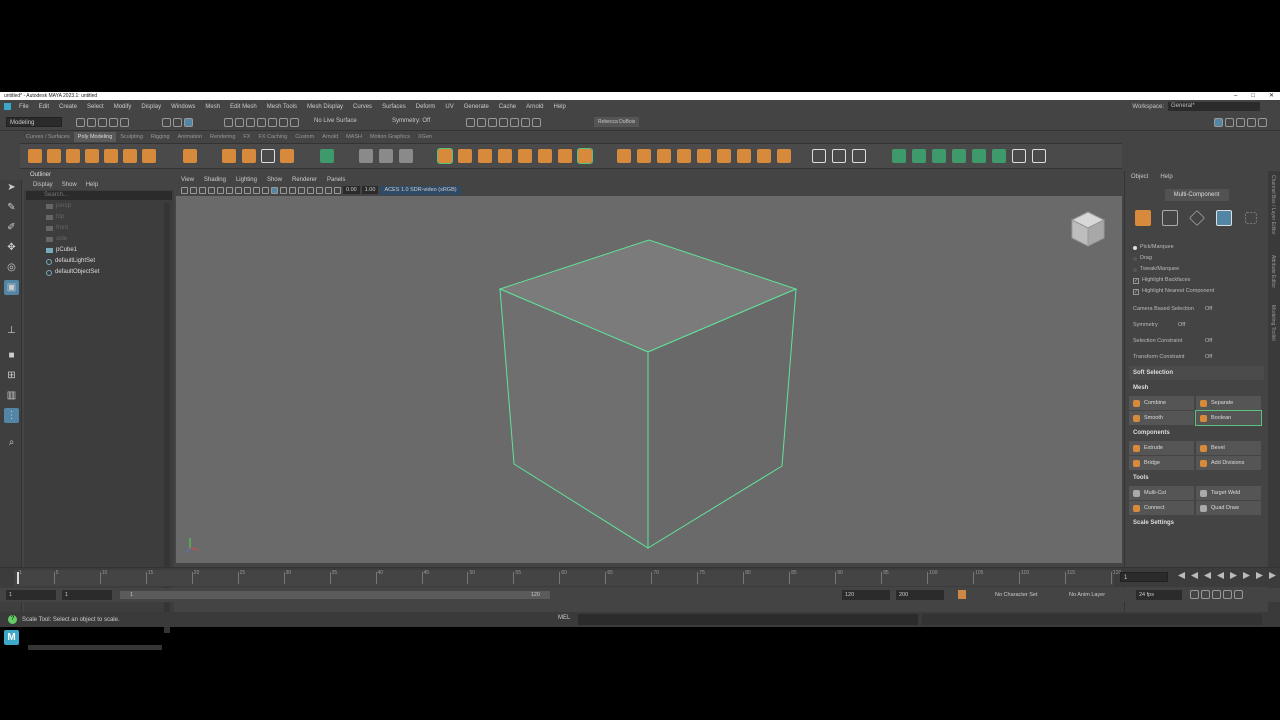  Describe the element at coordinates (304, 180) in the screenshot. I see `panel-menu-renderer: Renderer` at that location.